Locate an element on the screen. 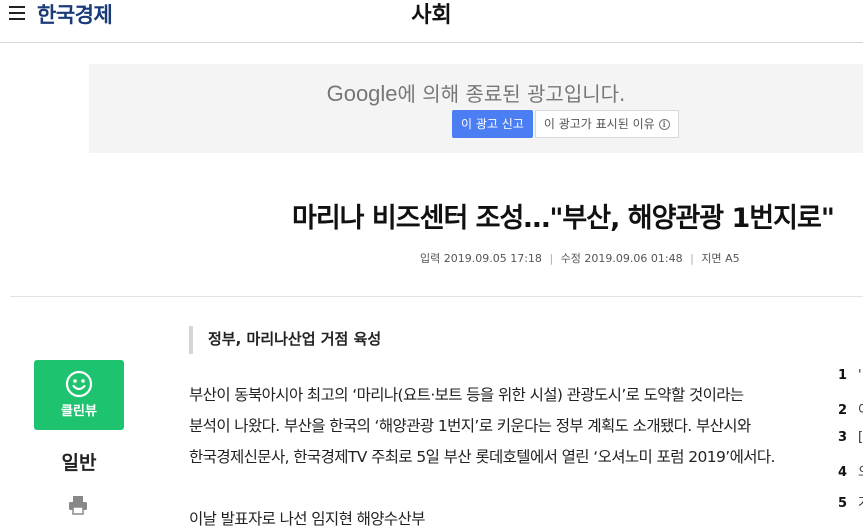 This screenshot has width=863, height=528. print-icon is located at coordinates (78, 505).